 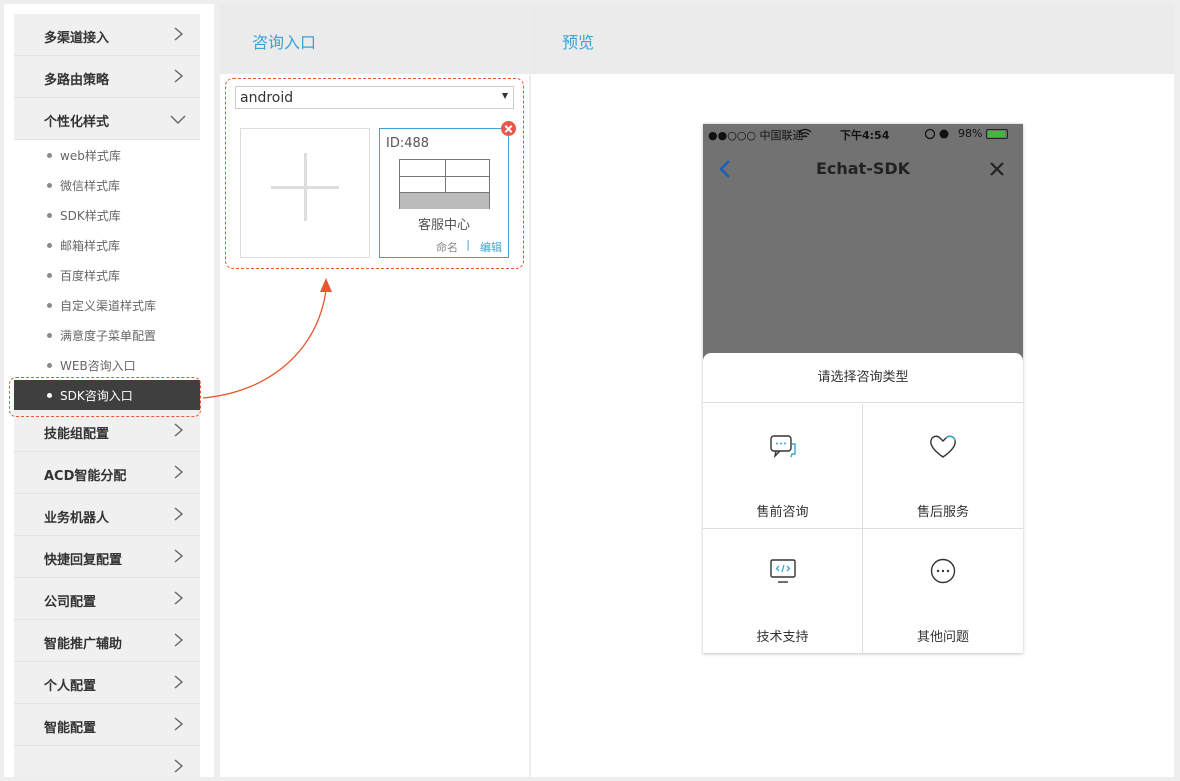 I want to click on add-entry-card, so click(x=305, y=193).